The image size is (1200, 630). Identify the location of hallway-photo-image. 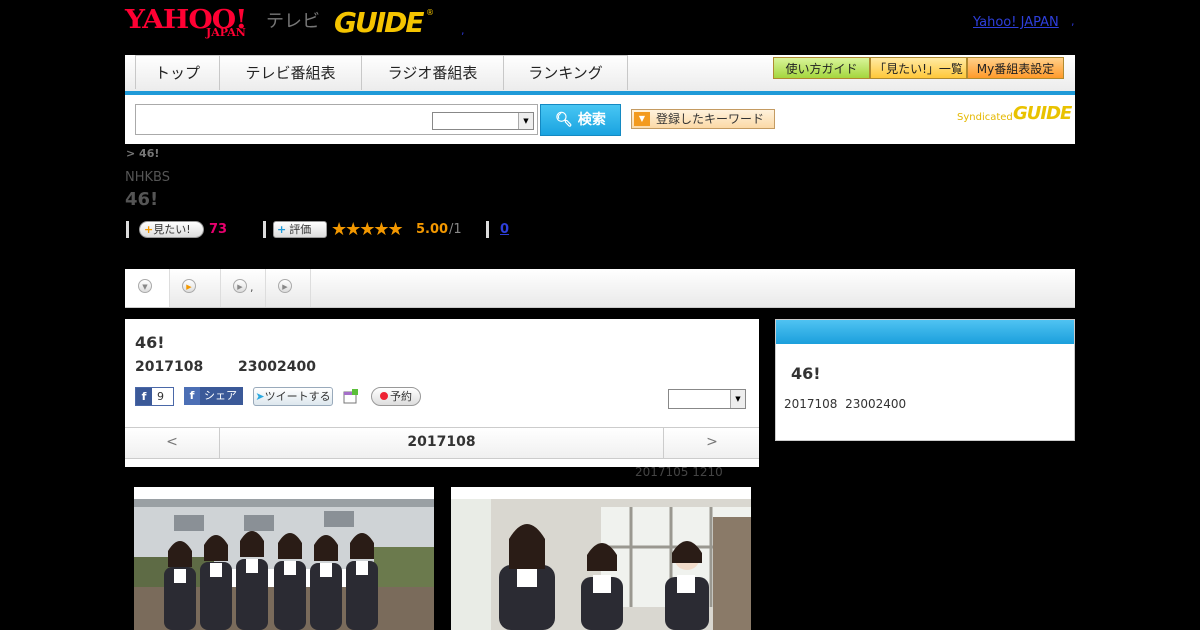
(601, 558).